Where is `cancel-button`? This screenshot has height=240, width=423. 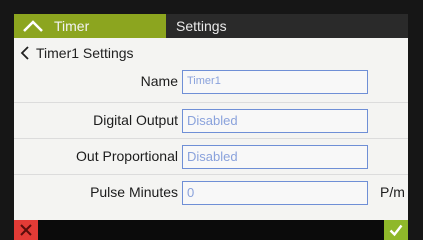
cancel-button is located at coordinates (26, 230).